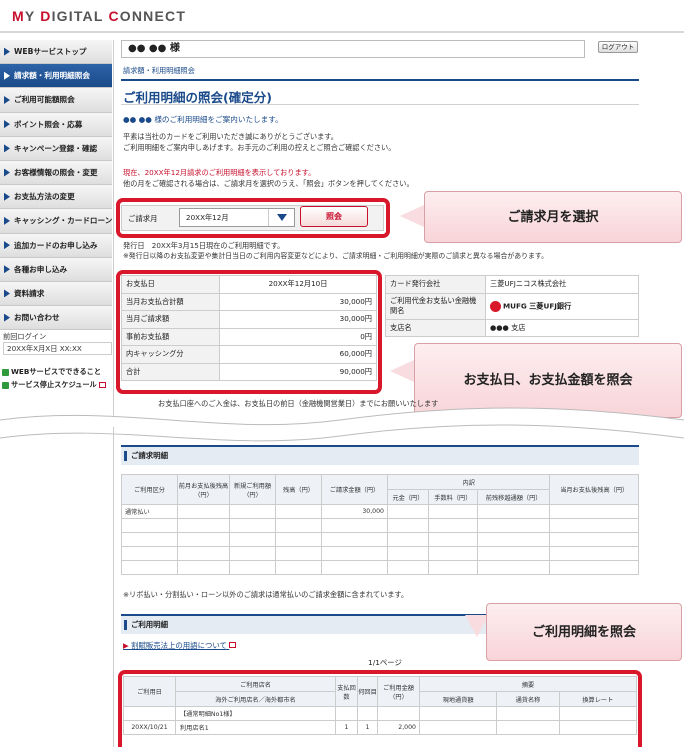 Image resolution: width=684 pixels, height=747 pixels. I want to click on callout-usage: ご利用明細を照会, so click(584, 632).